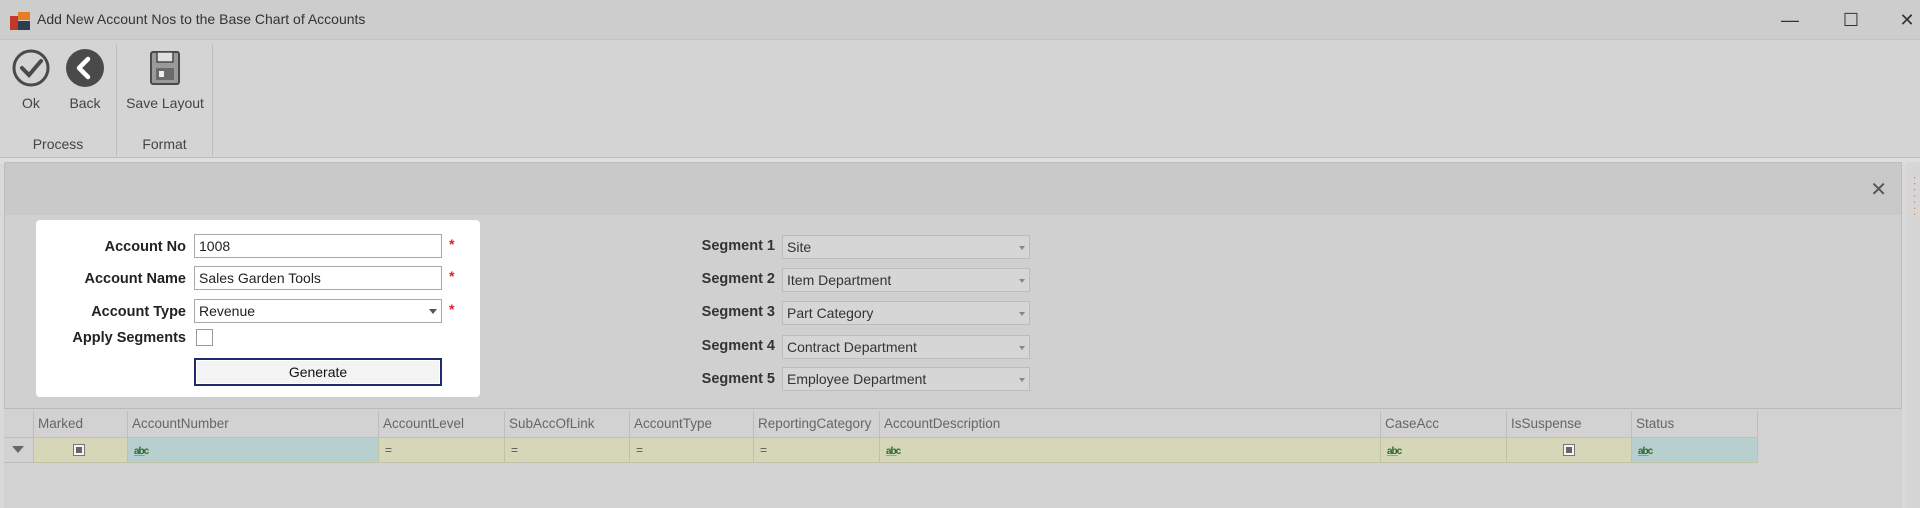 The image size is (1920, 508). I want to click on segment-3-value: Part Category, so click(830, 313).